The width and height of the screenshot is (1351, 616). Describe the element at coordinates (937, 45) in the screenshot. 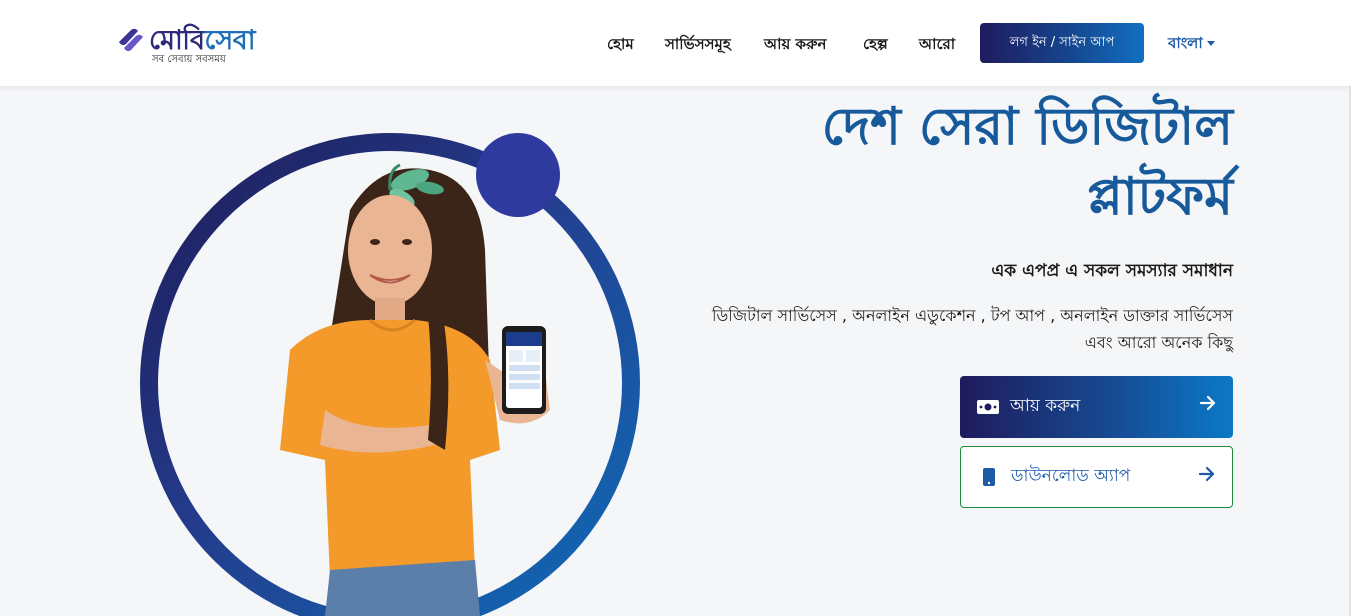

I see `nav-item-more: আরো` at that location.